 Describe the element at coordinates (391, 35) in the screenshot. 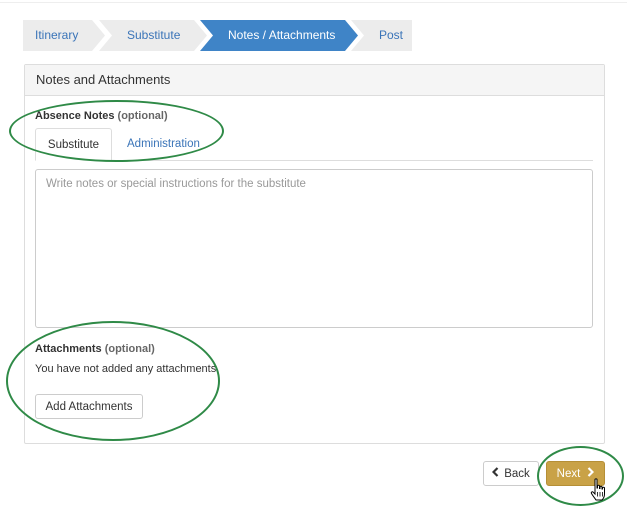

I see `wizard-step-label: Post` at that location.